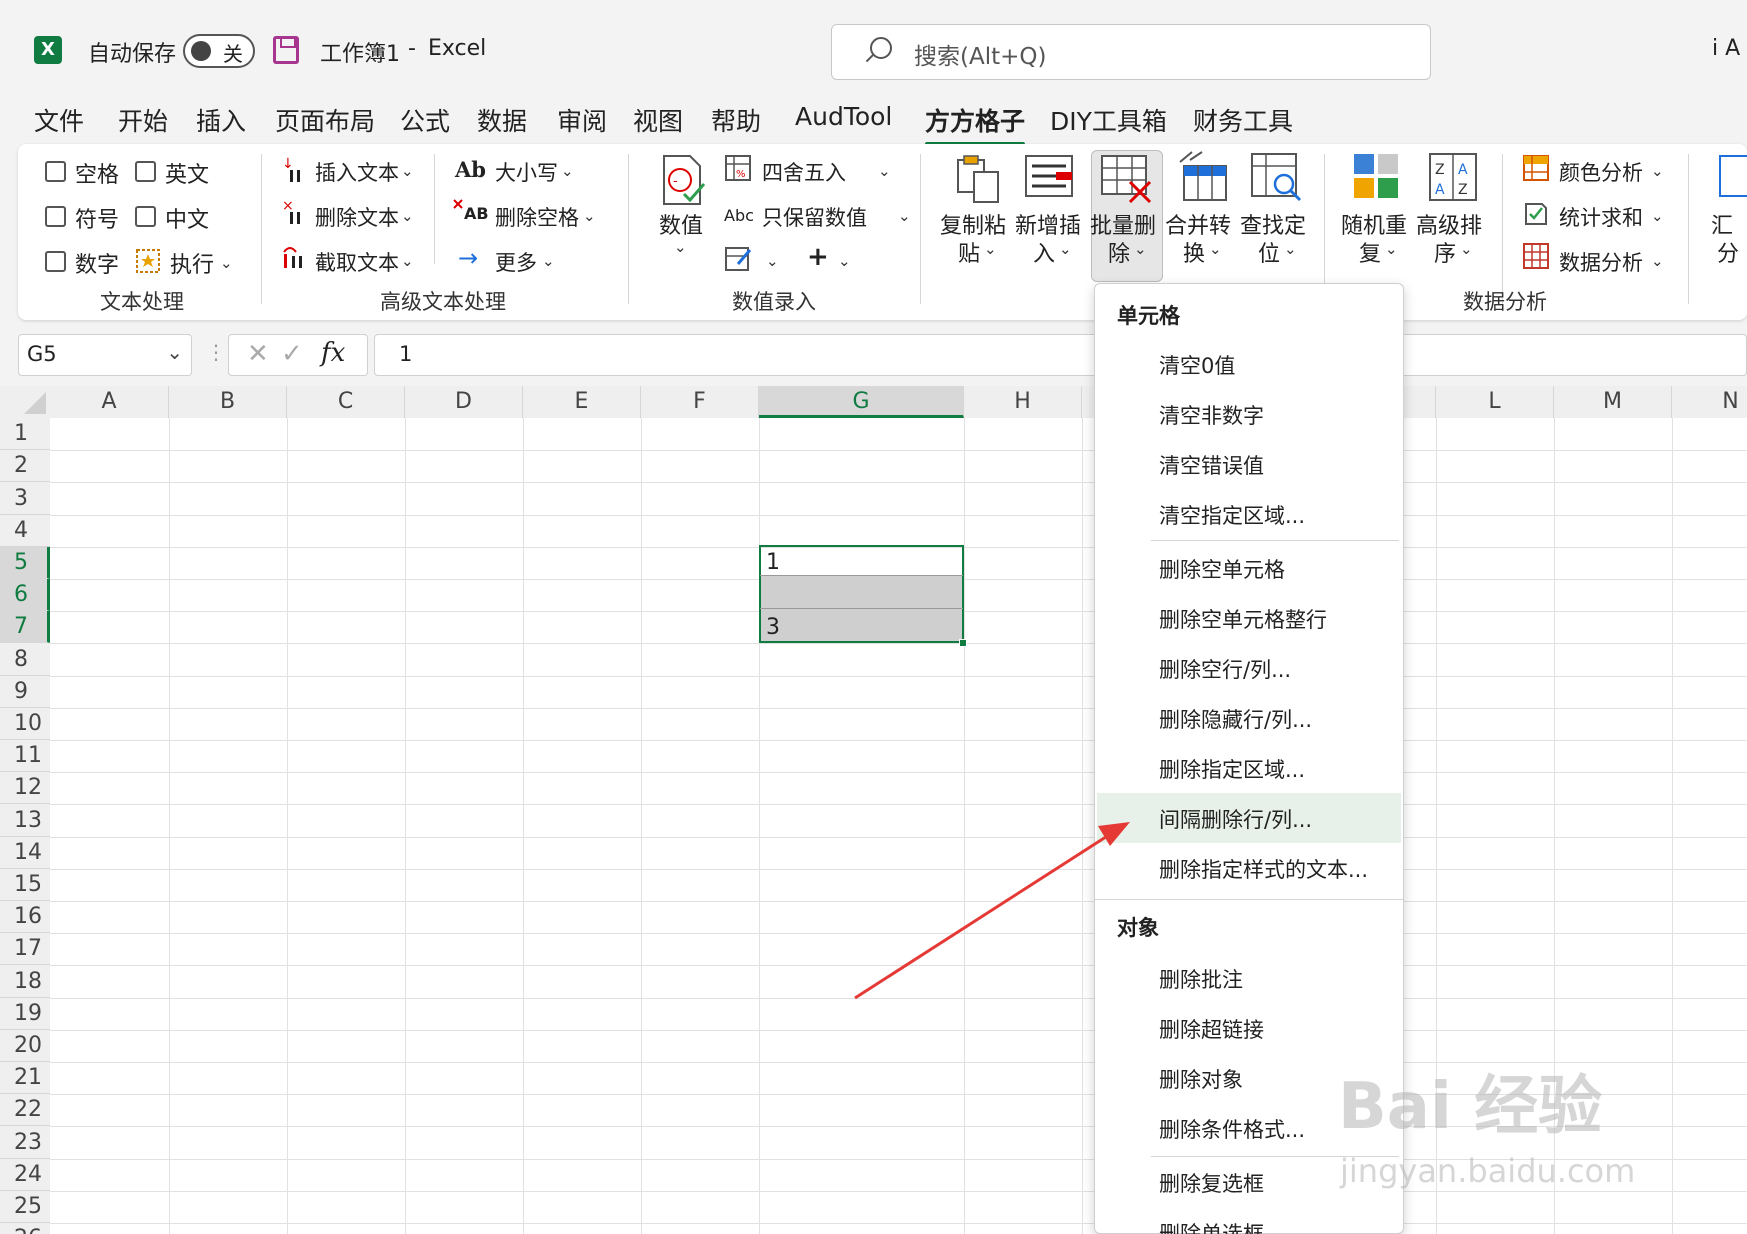 This screenshot has height=1234, width=1747. What do you see at coordinates (1470, 1107) in the screenshot?
I see `baidu-watermark: Bai 经验` at bounding box center [1470, 1107].